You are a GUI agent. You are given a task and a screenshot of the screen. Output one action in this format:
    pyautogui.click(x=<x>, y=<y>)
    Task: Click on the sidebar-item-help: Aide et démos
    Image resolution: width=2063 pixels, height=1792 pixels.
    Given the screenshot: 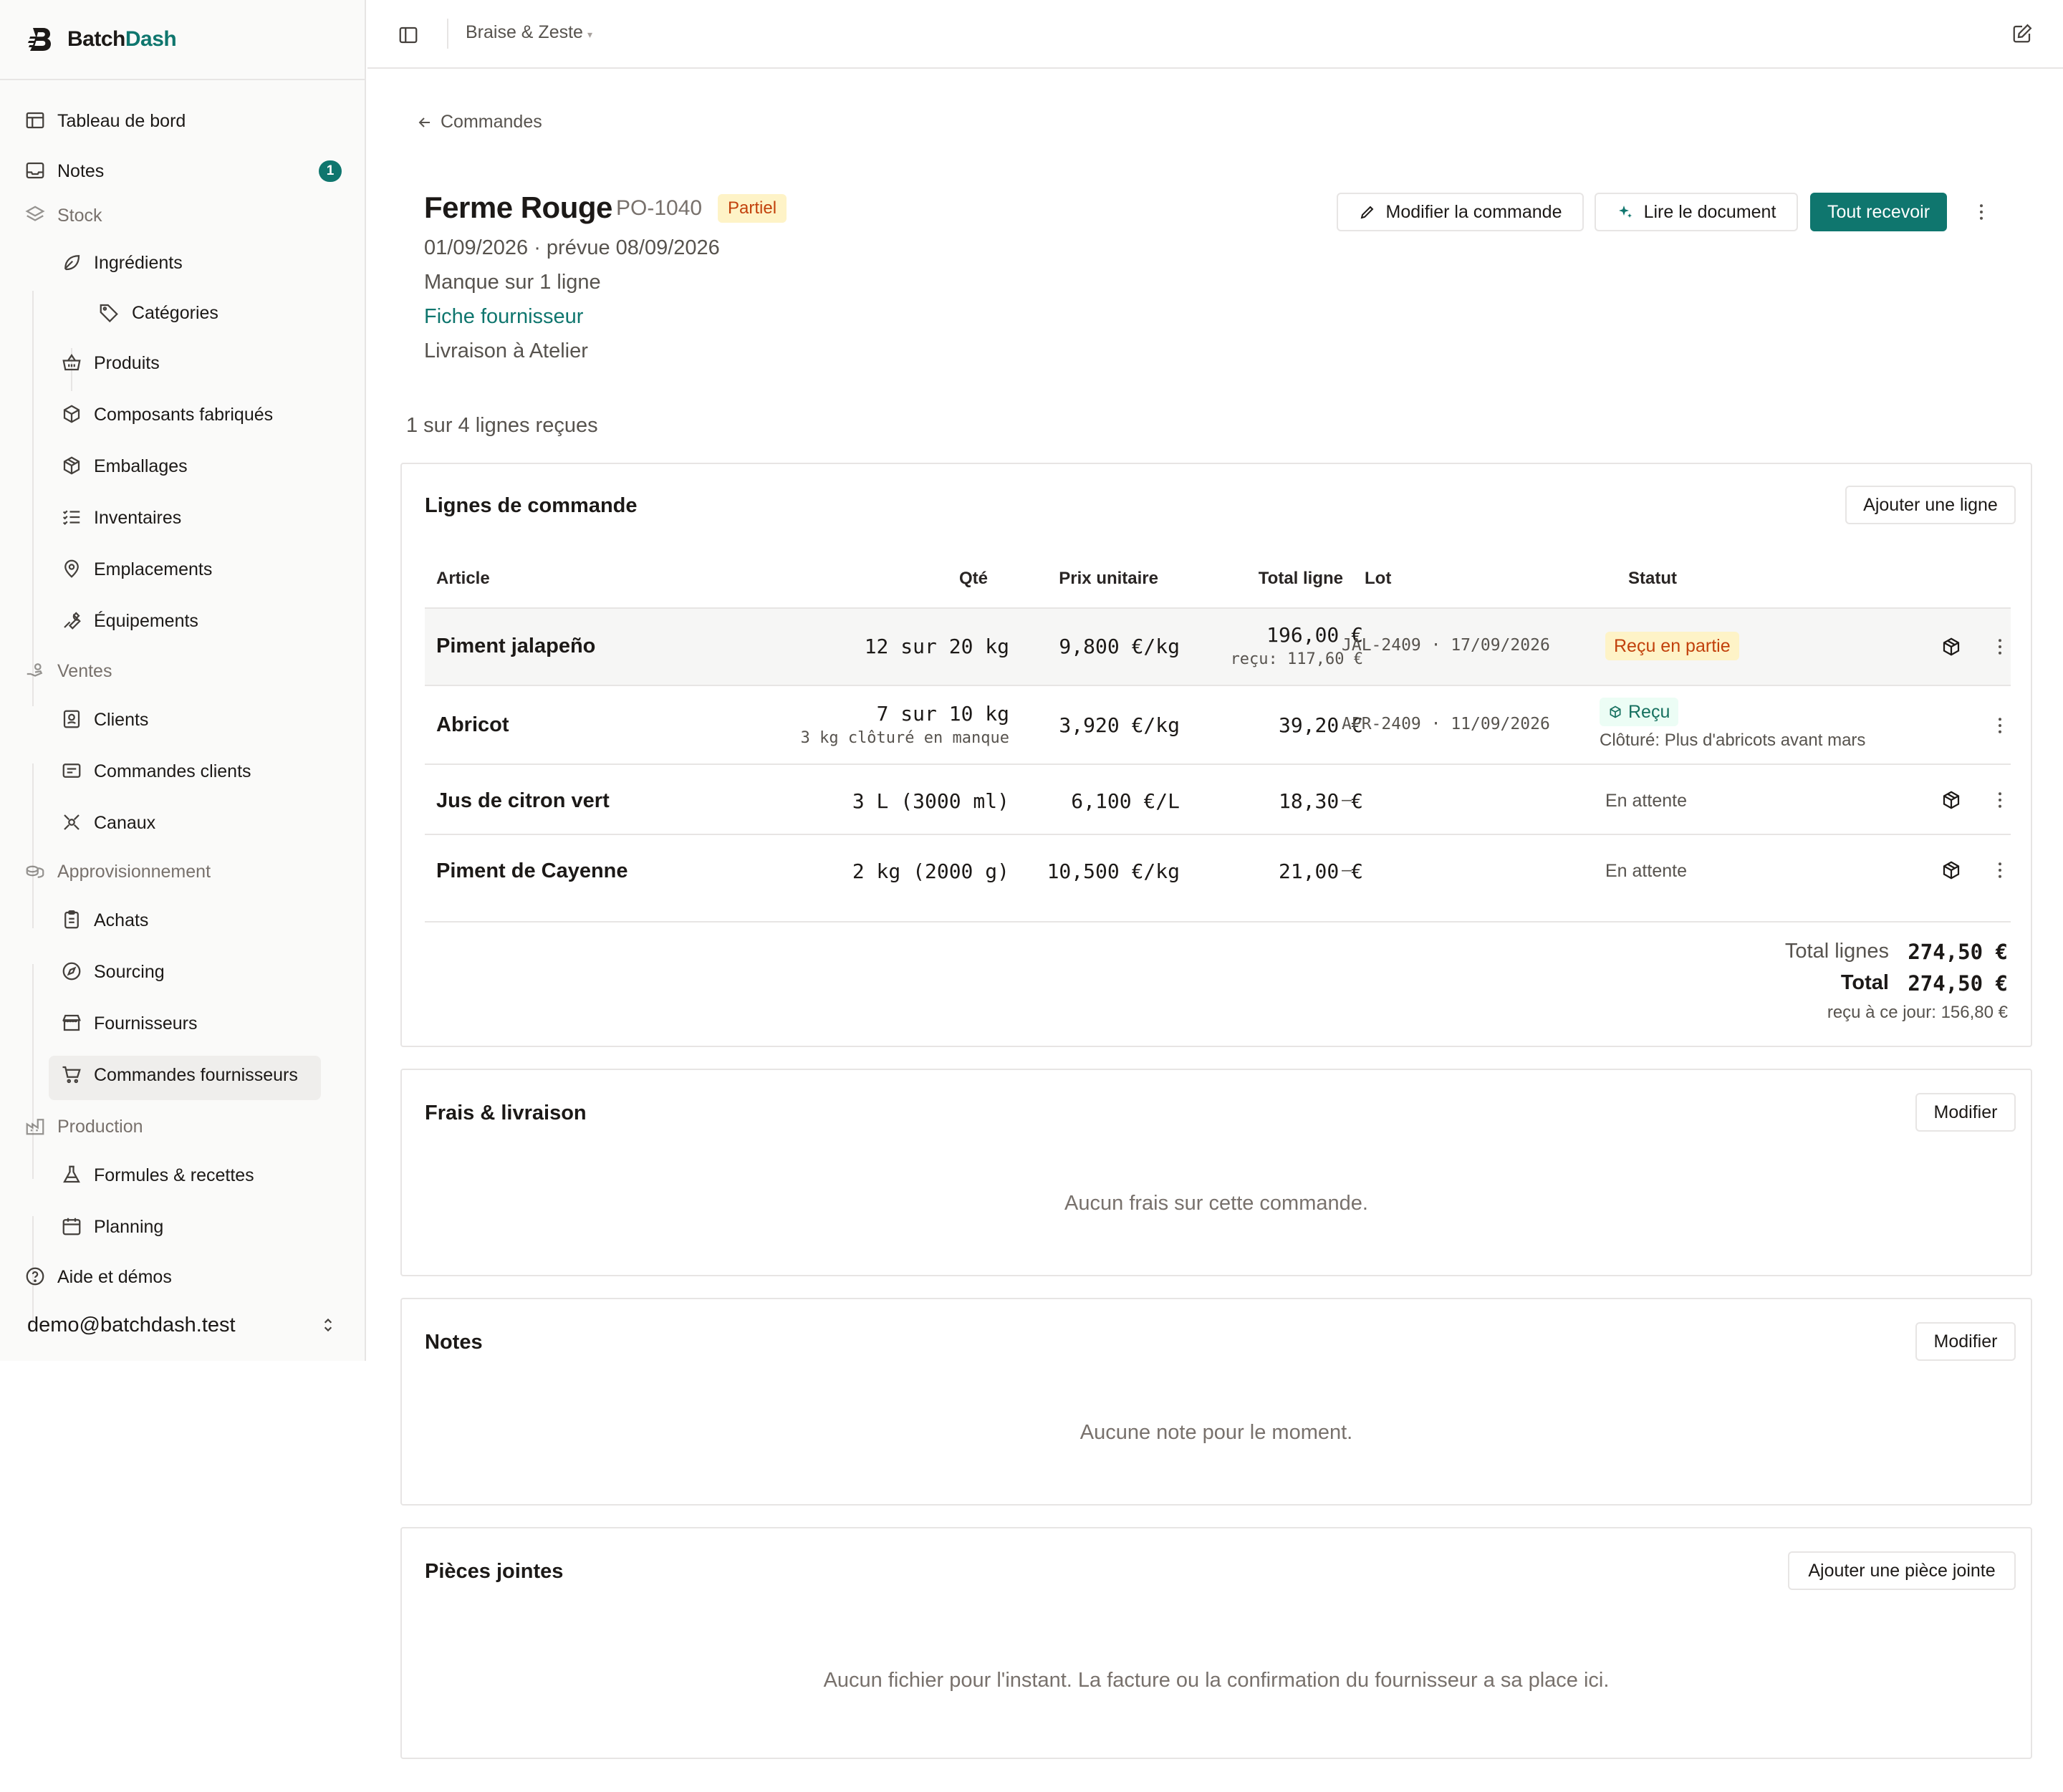 What is the action you would take?
    pyautogui.click(x=182, y=1280)
    